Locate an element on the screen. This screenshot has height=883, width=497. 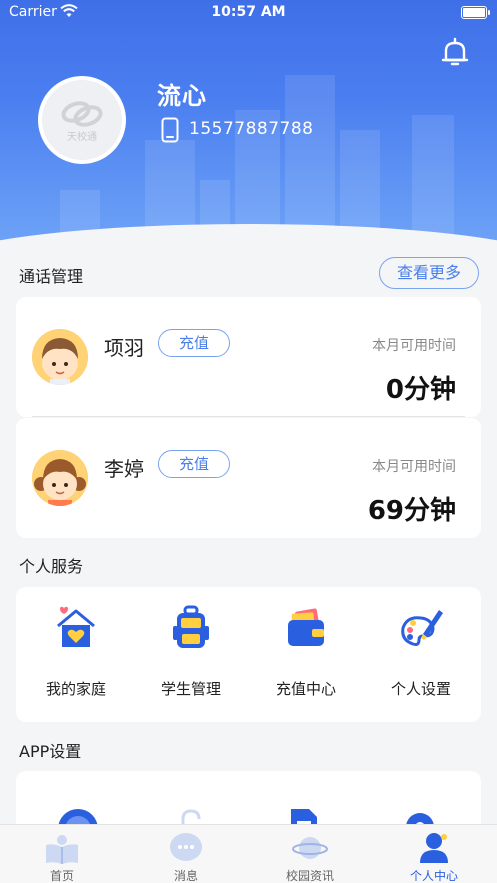
contact-name: 李婷 is located at coordinates (124, 469).